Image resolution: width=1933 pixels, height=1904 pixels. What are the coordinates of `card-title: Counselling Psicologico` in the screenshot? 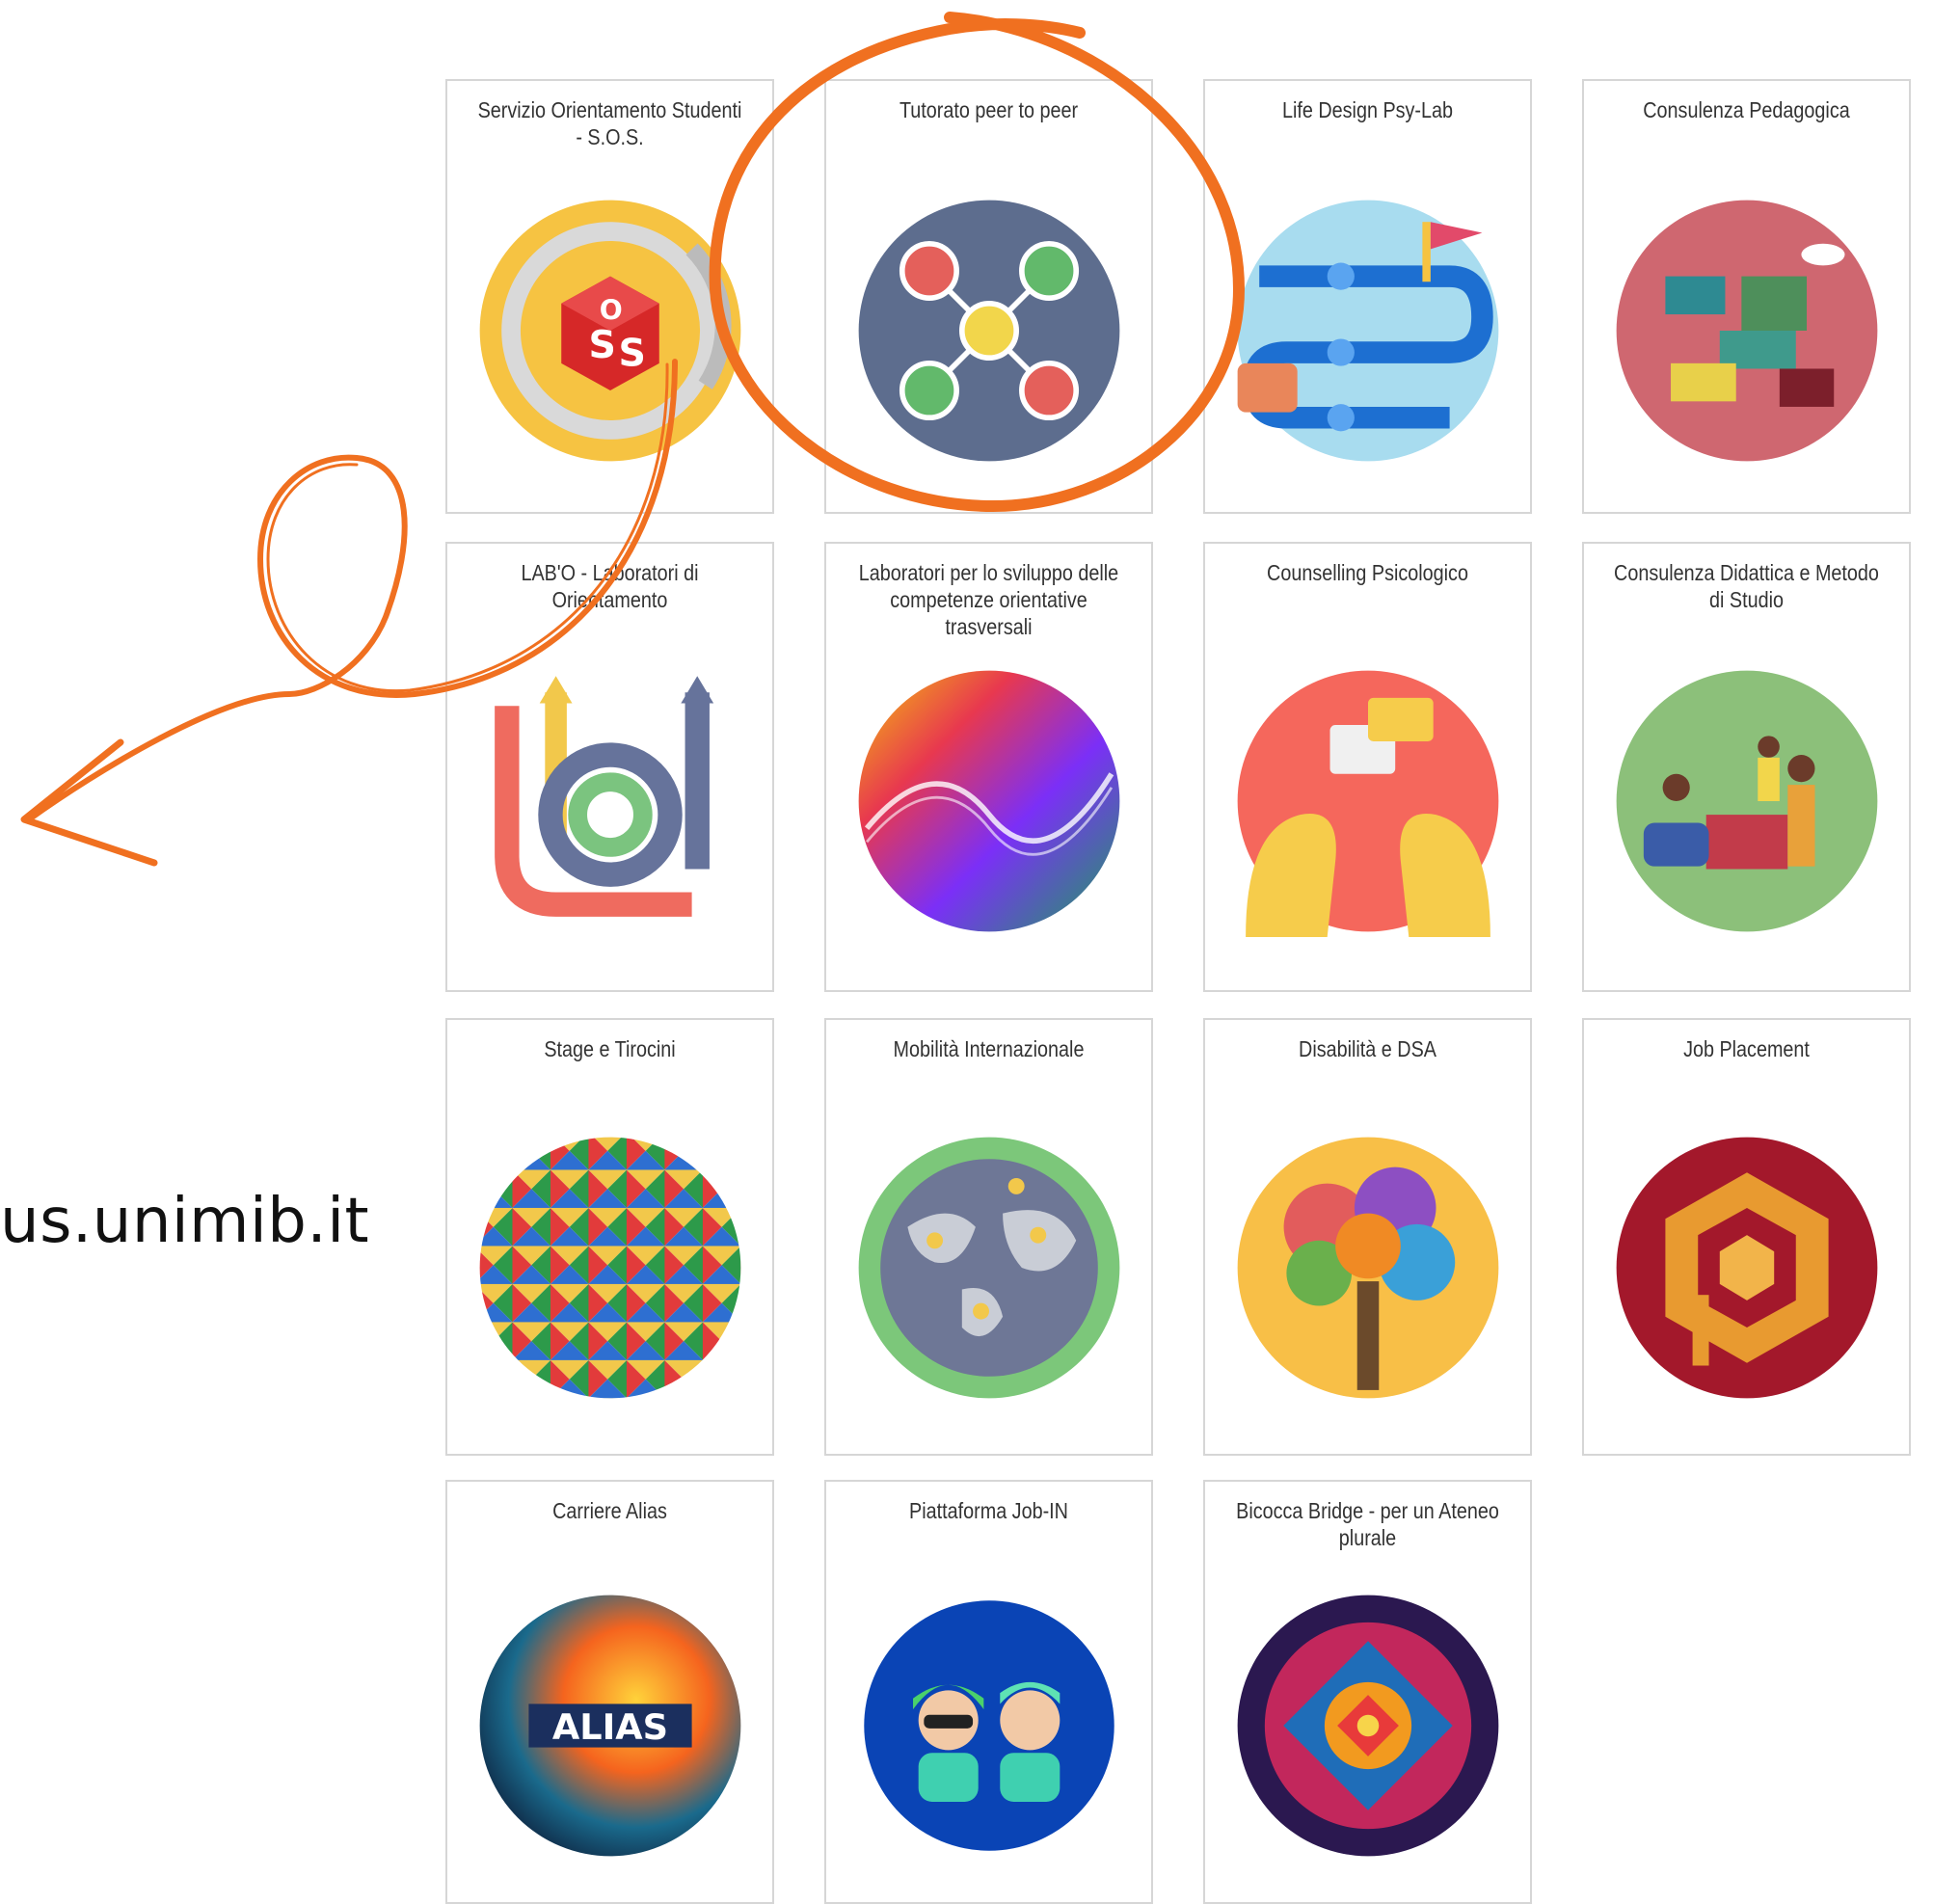 It's located at (1367, 573).